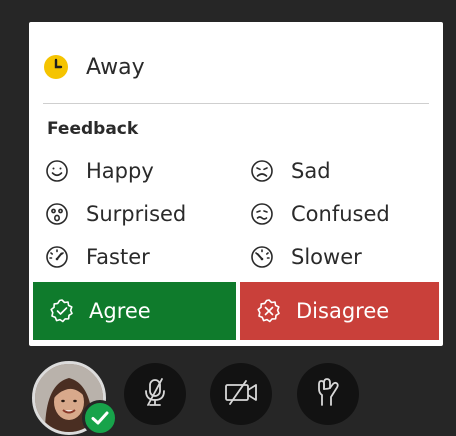 Image resolution: width=456 pixels, height=436 pixels. Describe the element at coordinates (326, 257) in the screenshot. I see `feedback-slower-label: Slower` at that location.